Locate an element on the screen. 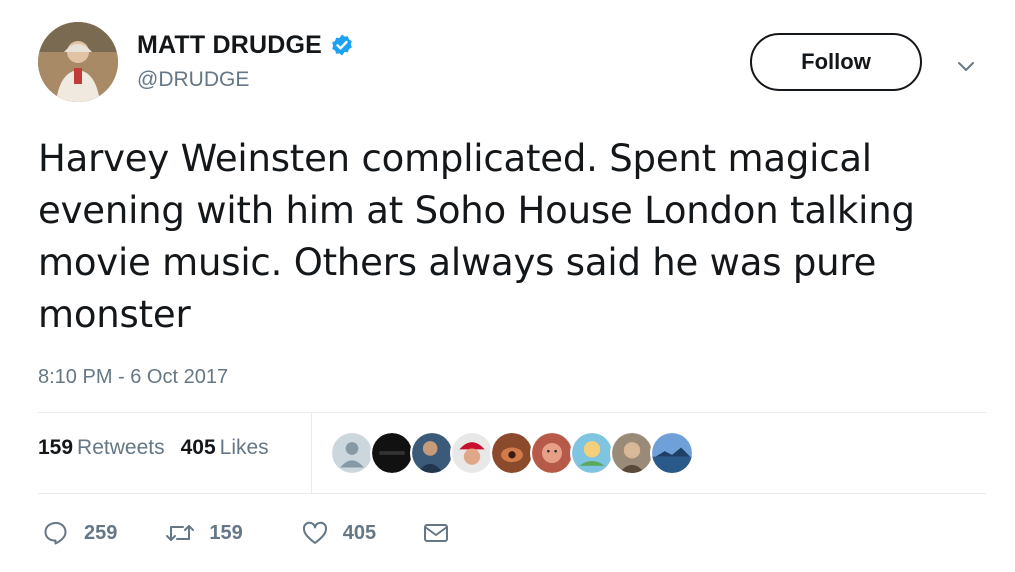 The width and height of the screenshot is (1015, 572). tweet-actions: 259 159 405 is located at coordinates (246, 533).